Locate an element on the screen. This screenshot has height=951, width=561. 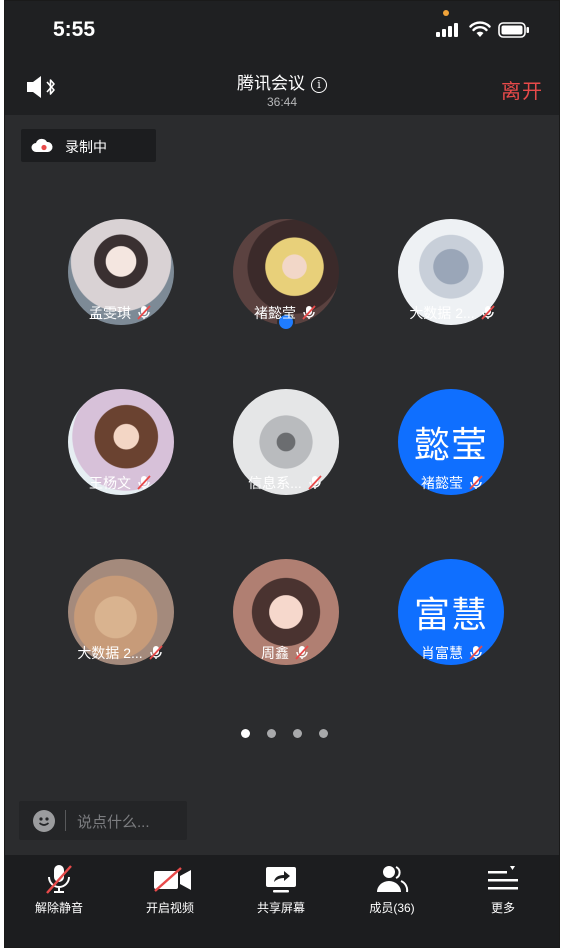
participant-name-row: 王杨文 is located at coordinates (120, 483).